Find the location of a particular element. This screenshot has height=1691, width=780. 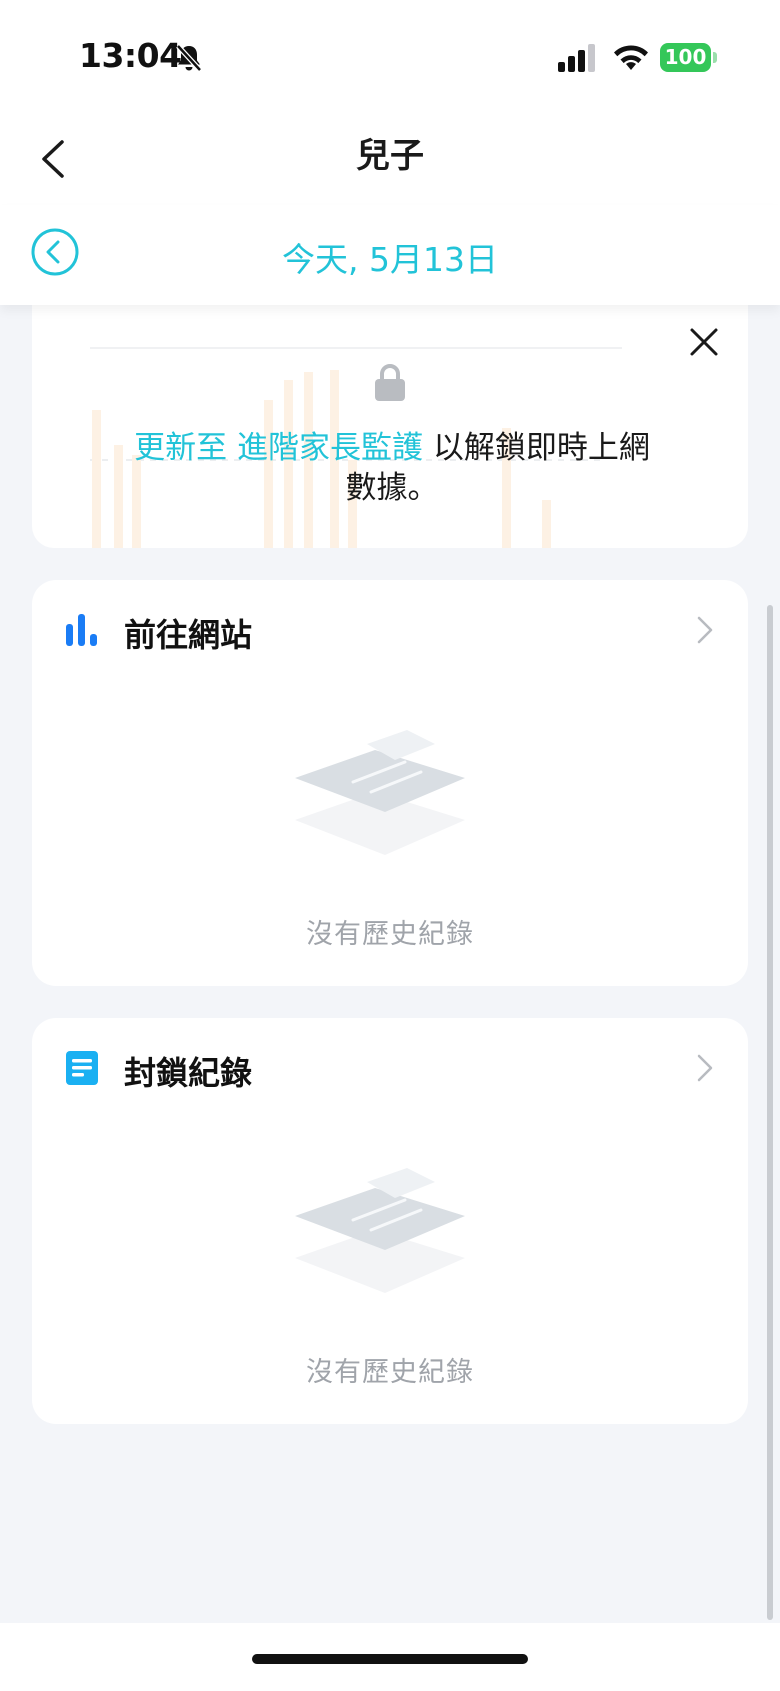

bar-chart-icon is located at coordinates (81, 630).